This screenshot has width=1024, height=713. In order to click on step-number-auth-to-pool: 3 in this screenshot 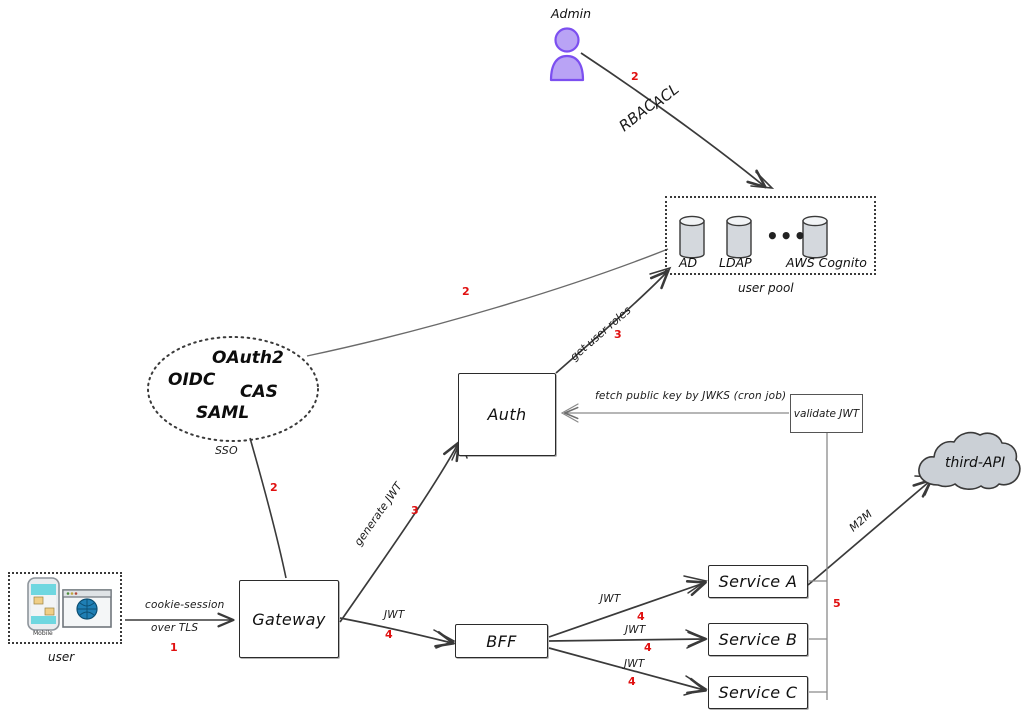, I will do `click(618, 334)`.